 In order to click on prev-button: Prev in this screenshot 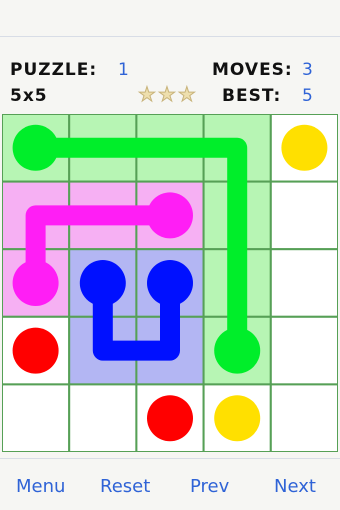, I will do `click(209, 486)`.